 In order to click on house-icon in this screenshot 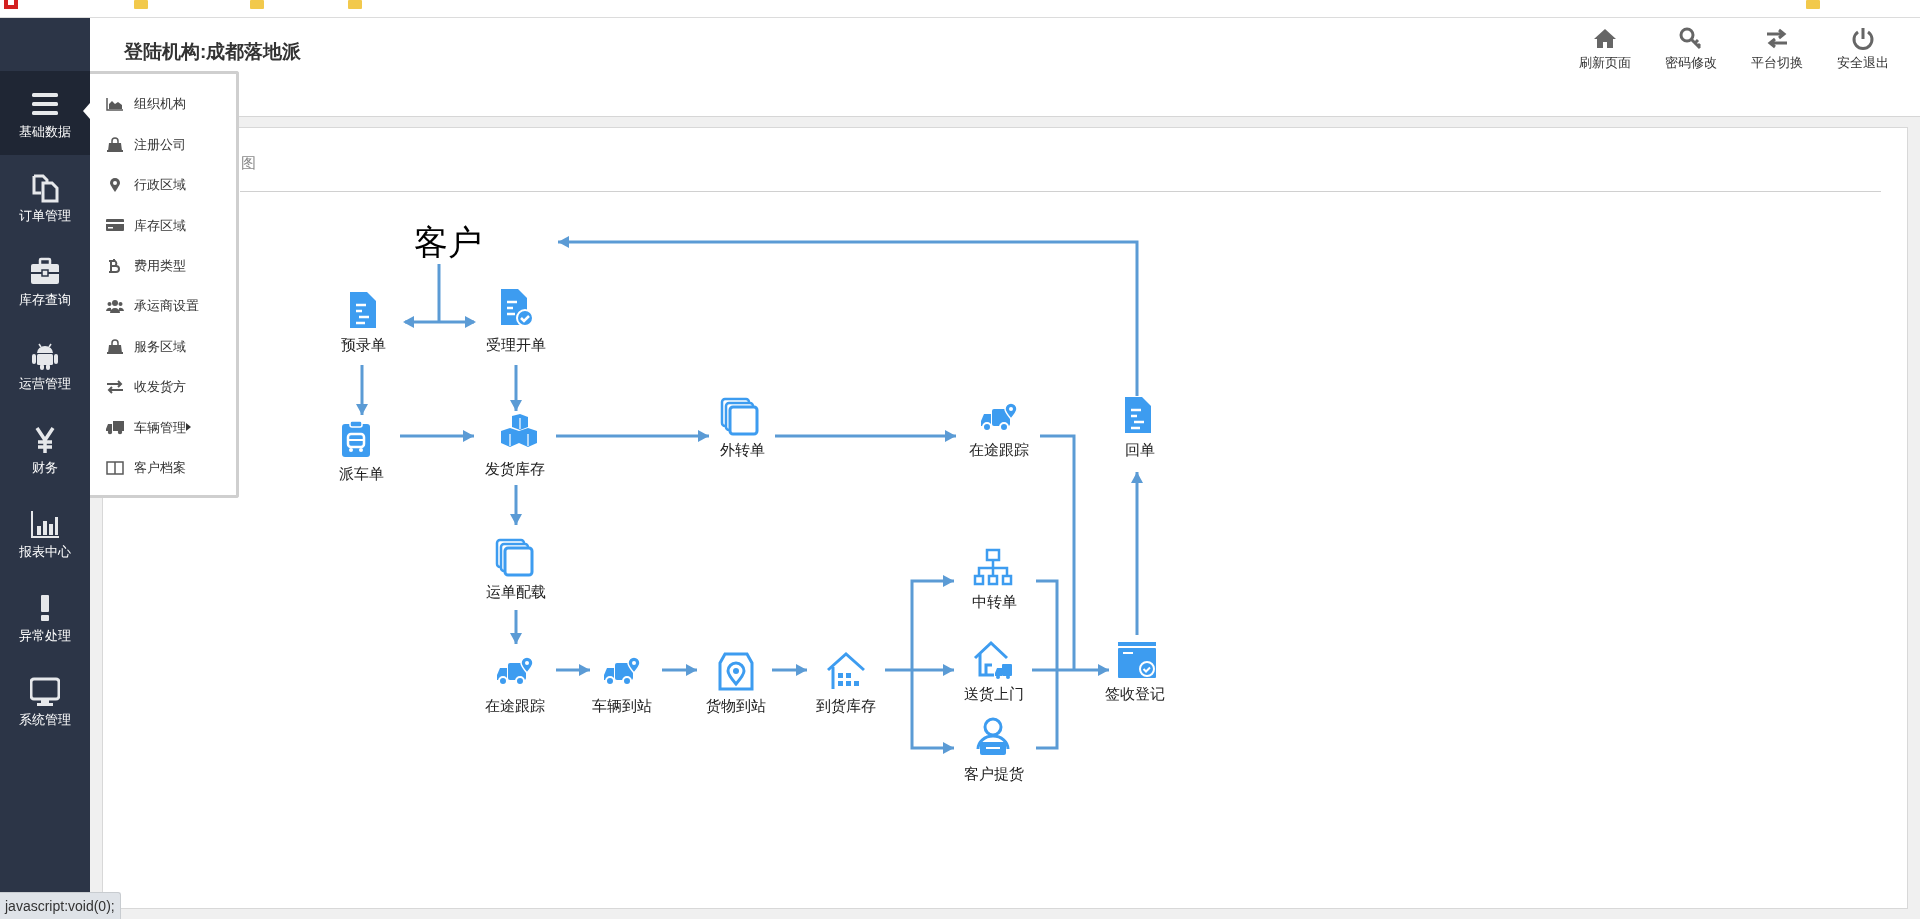, I will do `click(846, 671)`.